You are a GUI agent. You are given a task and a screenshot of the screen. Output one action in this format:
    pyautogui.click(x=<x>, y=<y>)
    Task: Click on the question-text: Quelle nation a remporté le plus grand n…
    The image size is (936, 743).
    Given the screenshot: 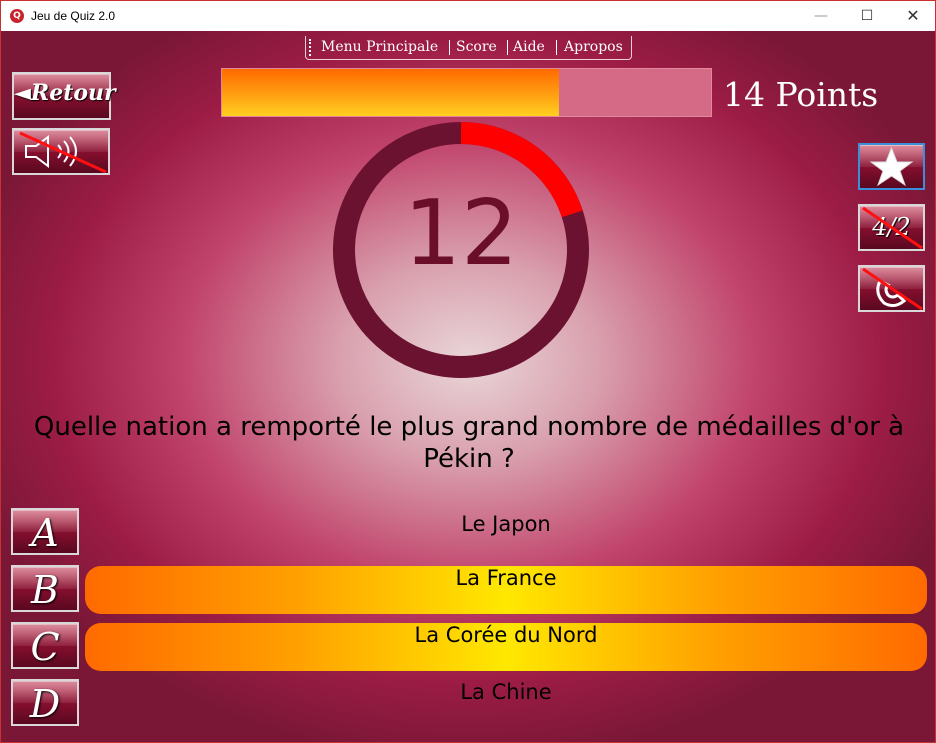 What is the action you would take?
    pyautogui.click(x=469, y=443)
    